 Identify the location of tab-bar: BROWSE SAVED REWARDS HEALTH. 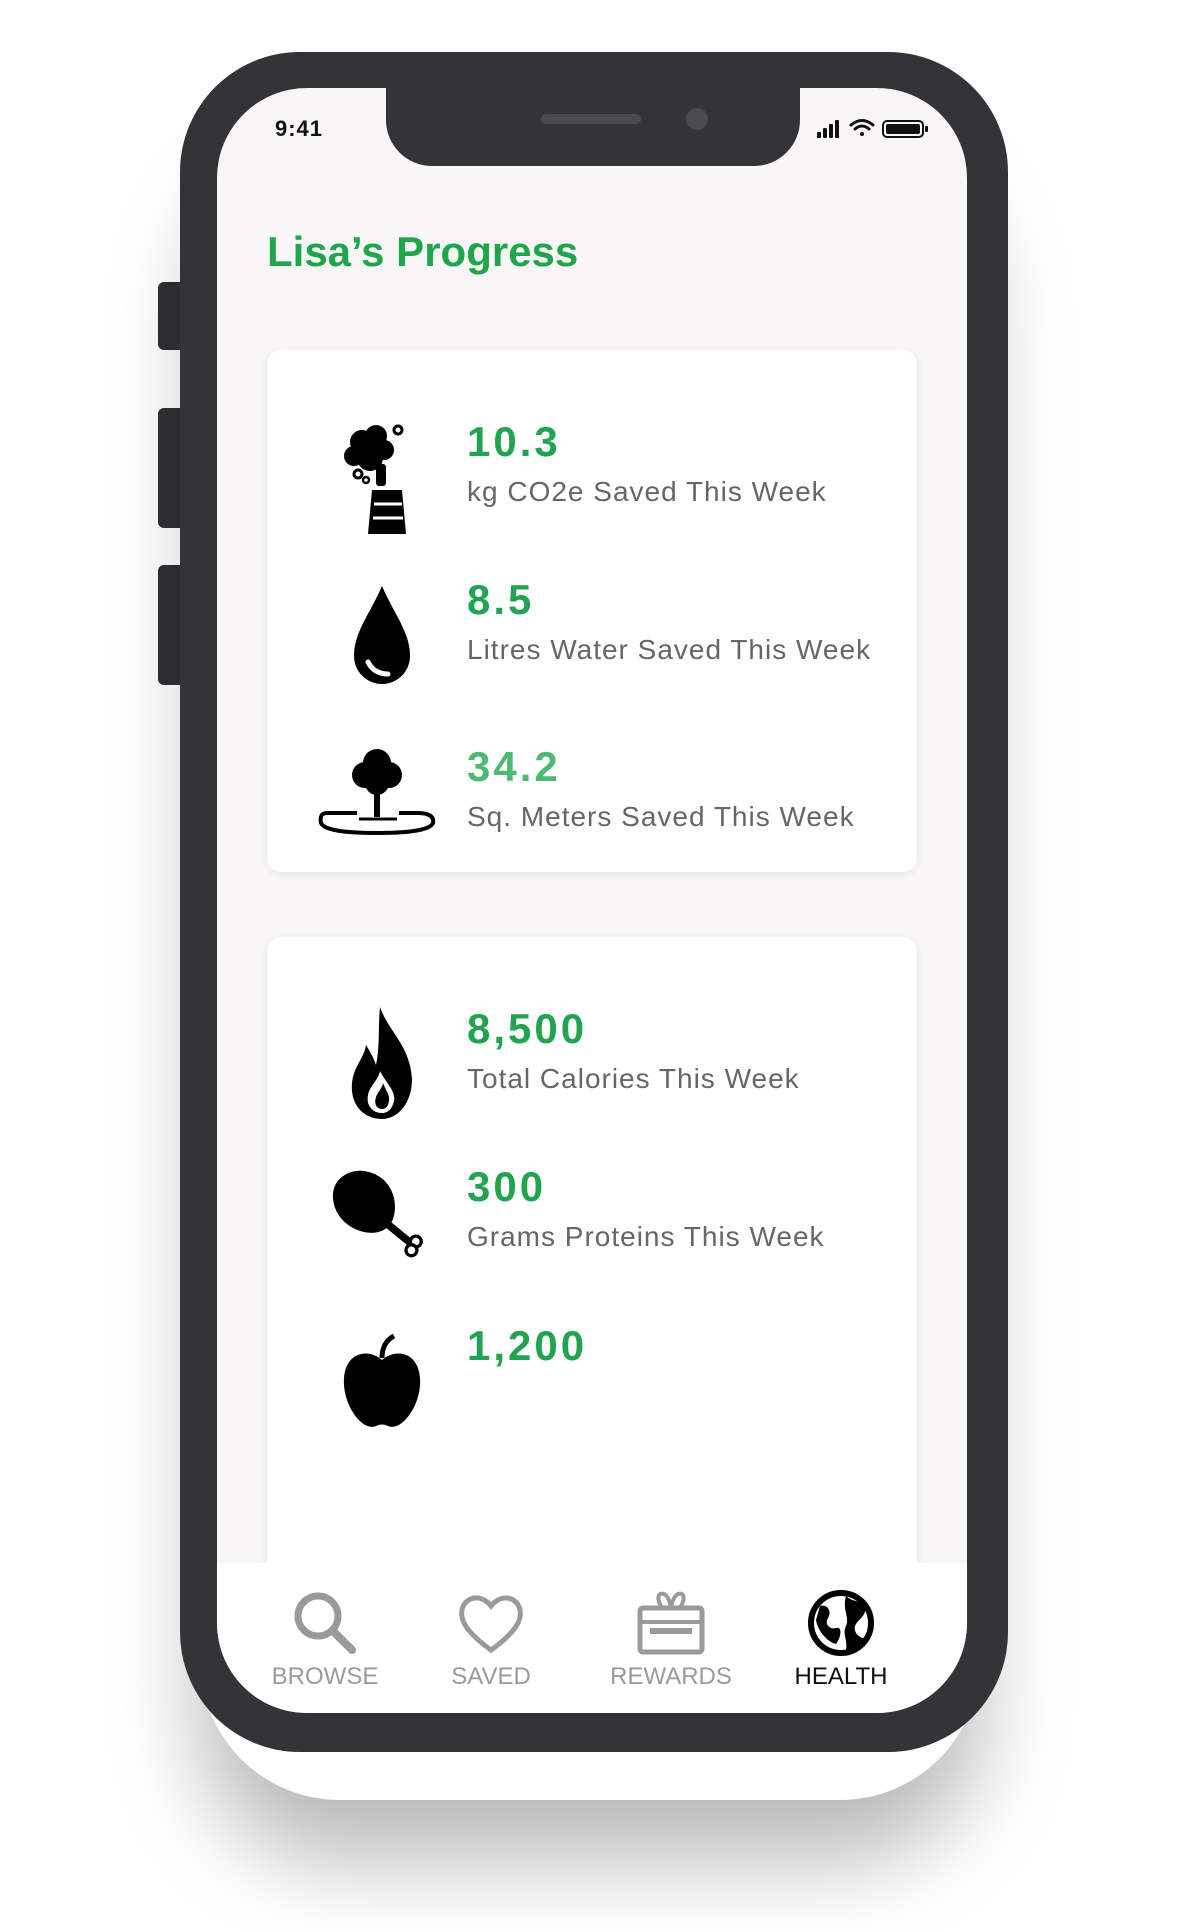
(592, 1638).